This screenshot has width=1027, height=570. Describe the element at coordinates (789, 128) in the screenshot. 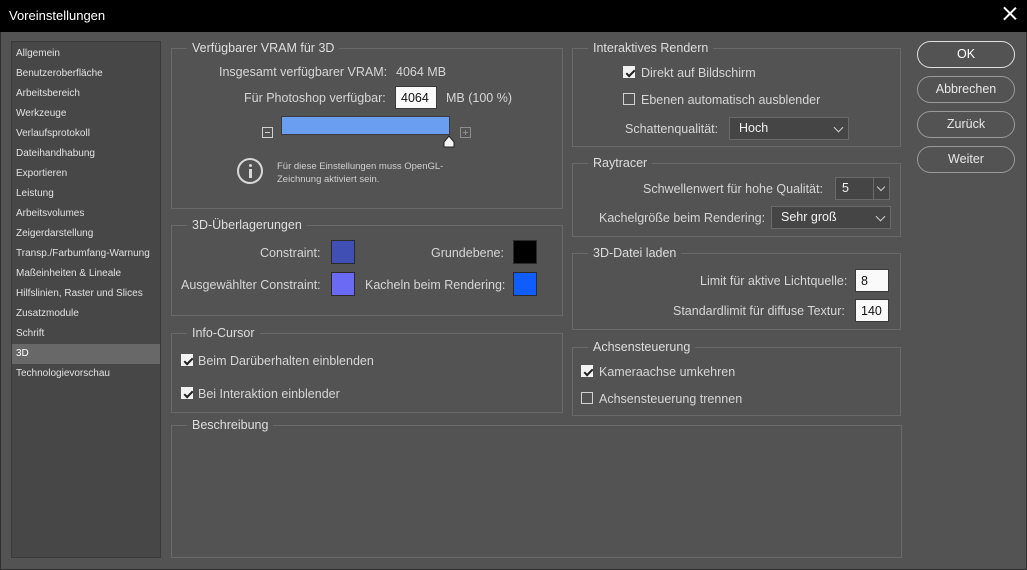

I see `shadow-quality-select: Hoch` at that location.